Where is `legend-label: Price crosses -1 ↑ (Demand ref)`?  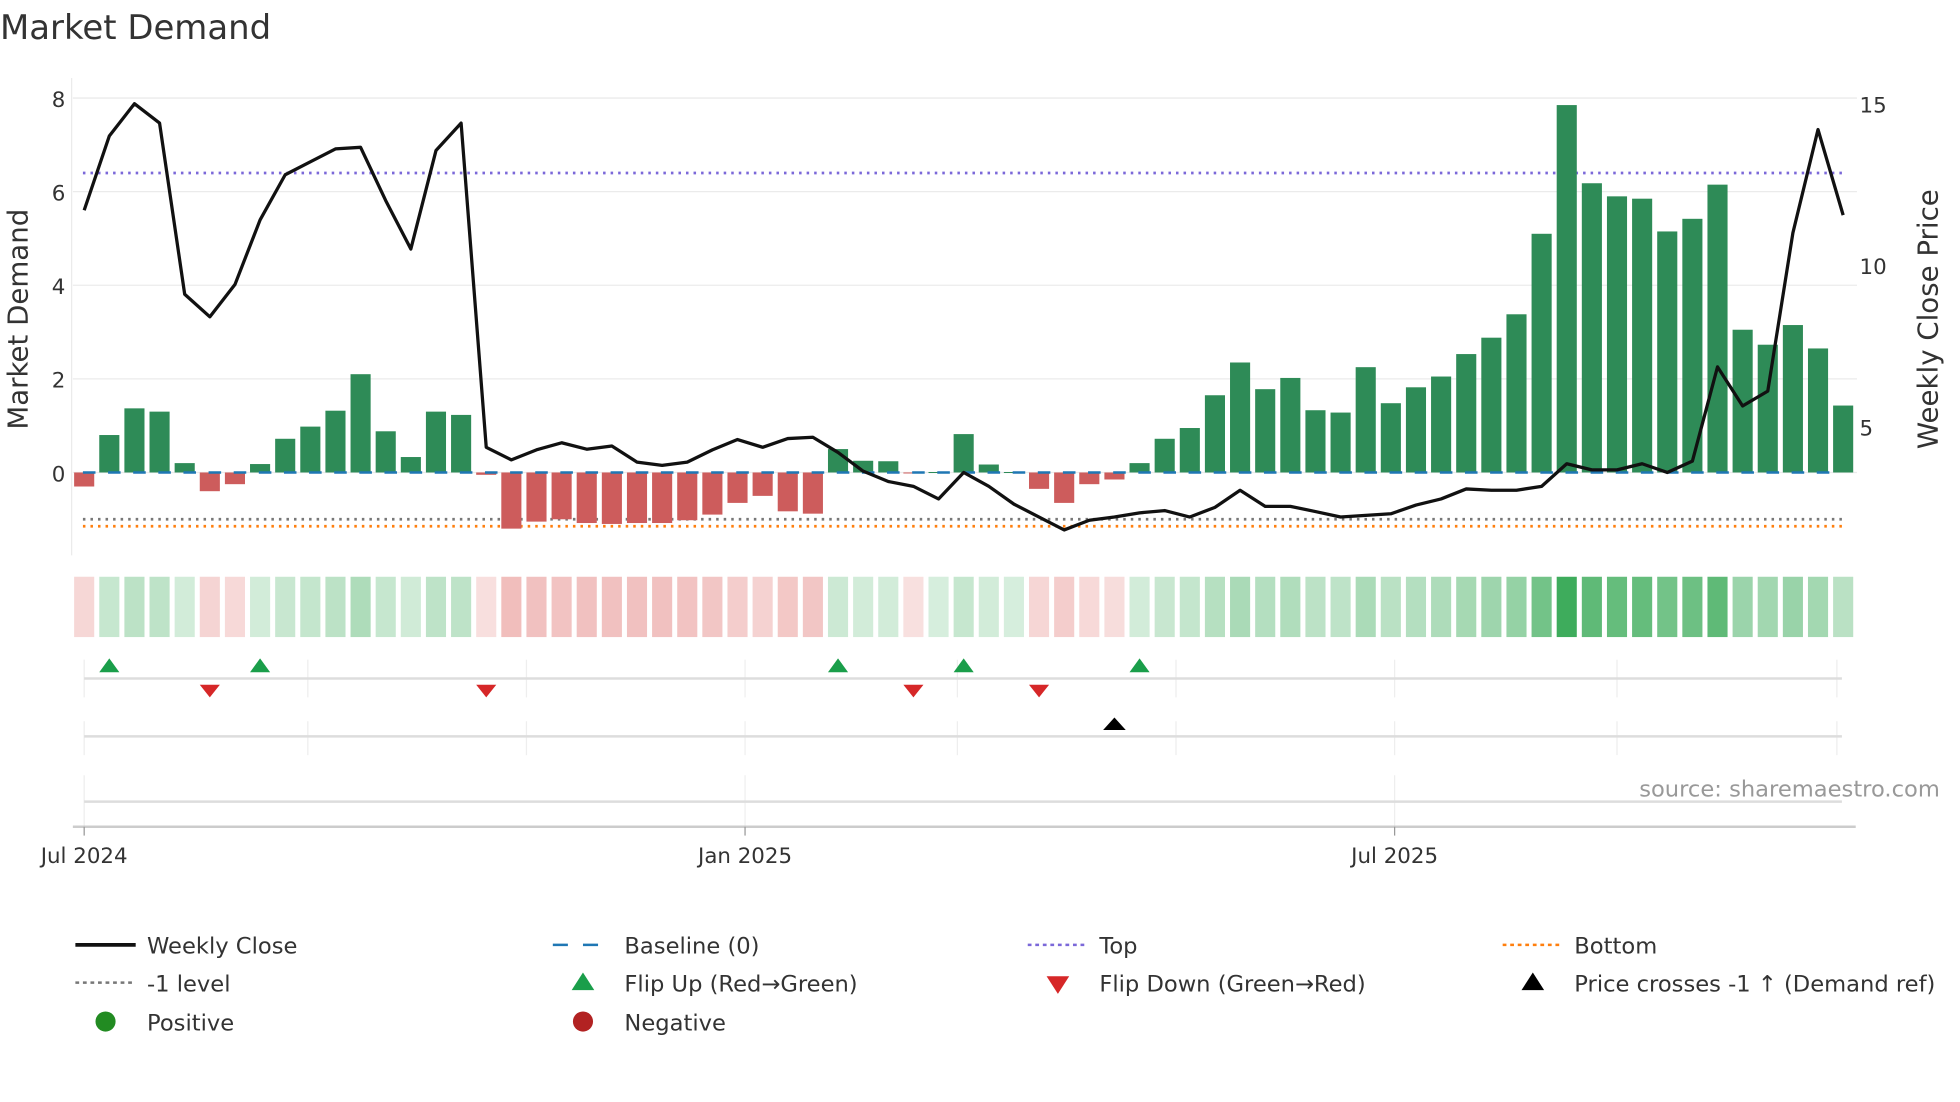
legend-label: Price crosses -1 ↑ (Demand ref) is located at coordinates (1754, 984).